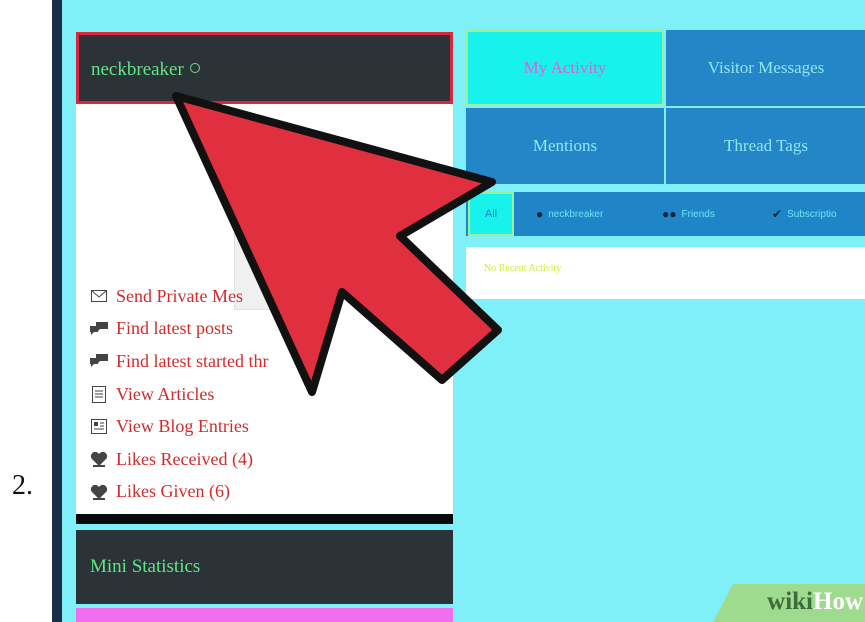  Describe the element at coordinates (838, 601) in the screenshot. I see `watermark-how: How` at that location.